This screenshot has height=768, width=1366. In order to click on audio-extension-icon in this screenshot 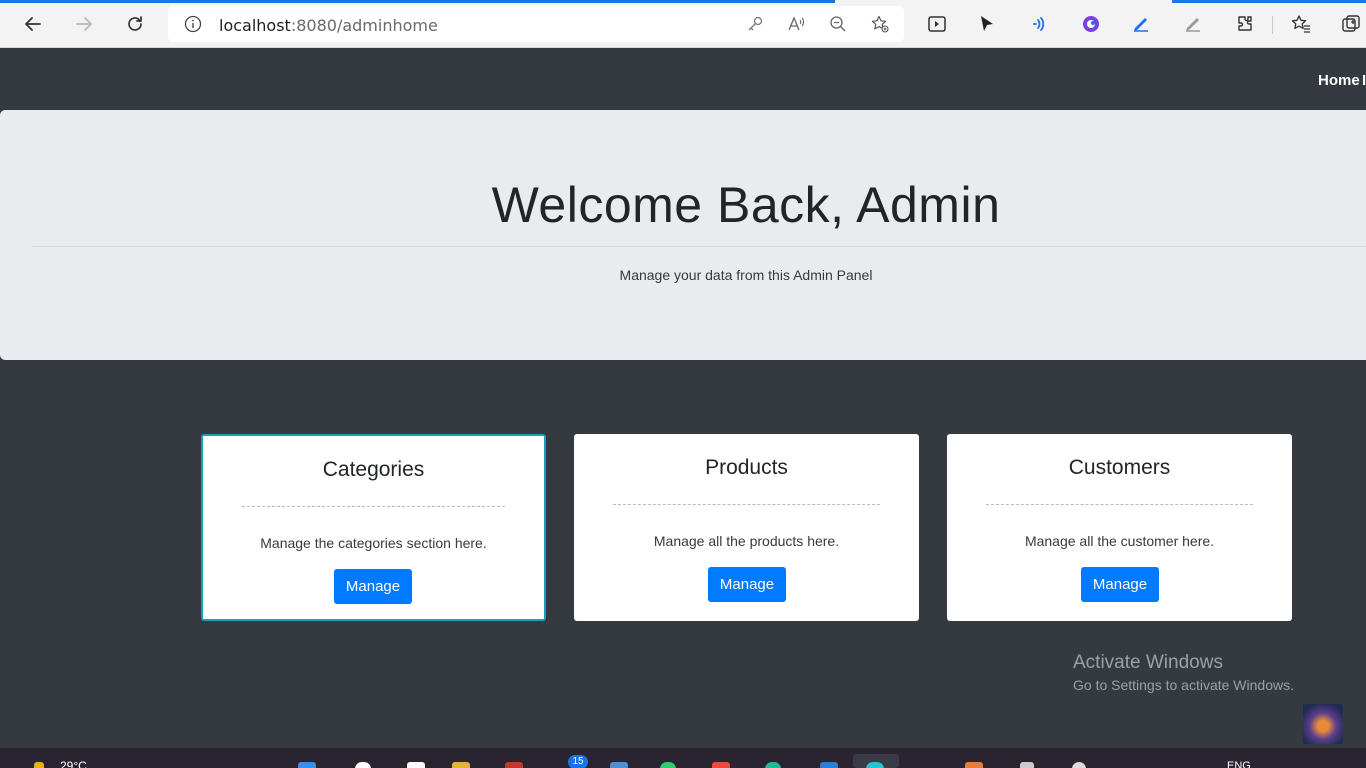, I will do `click(1039, 24)`.